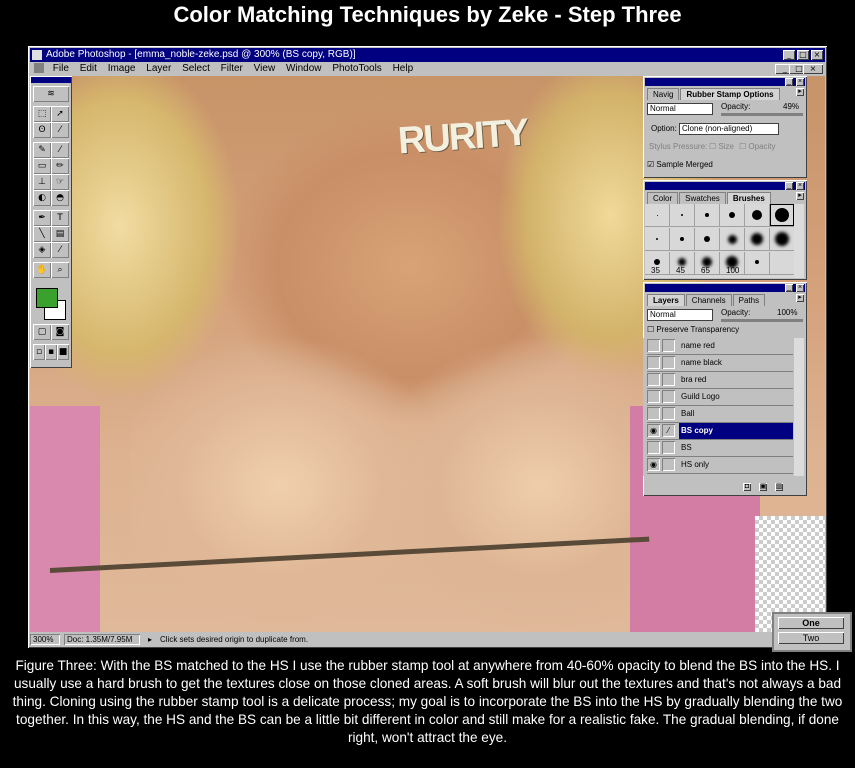  I want to click on layers-menu-arrow-icon: ▸, so click(800, 298).